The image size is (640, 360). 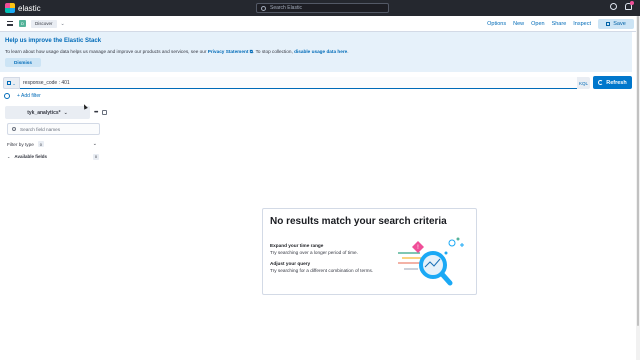 I want to click on filter-by-type-toggle: Filter by type 0 ⌄, so click(x=53, y=144).